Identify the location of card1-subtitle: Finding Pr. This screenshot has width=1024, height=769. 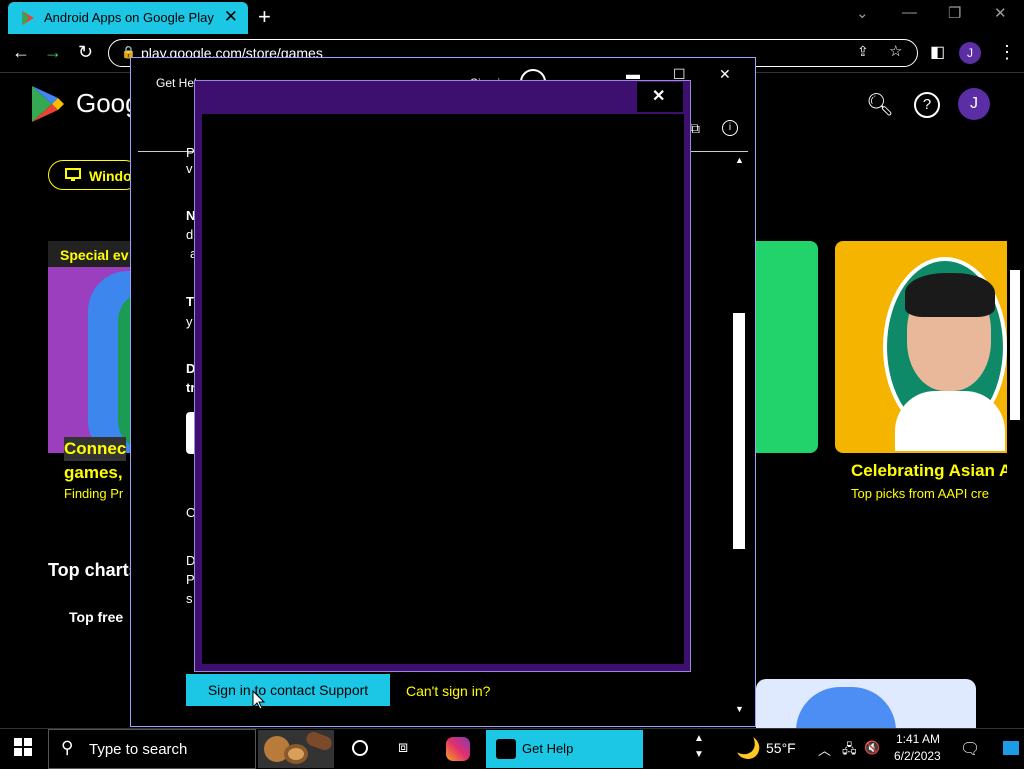
(94, 493).